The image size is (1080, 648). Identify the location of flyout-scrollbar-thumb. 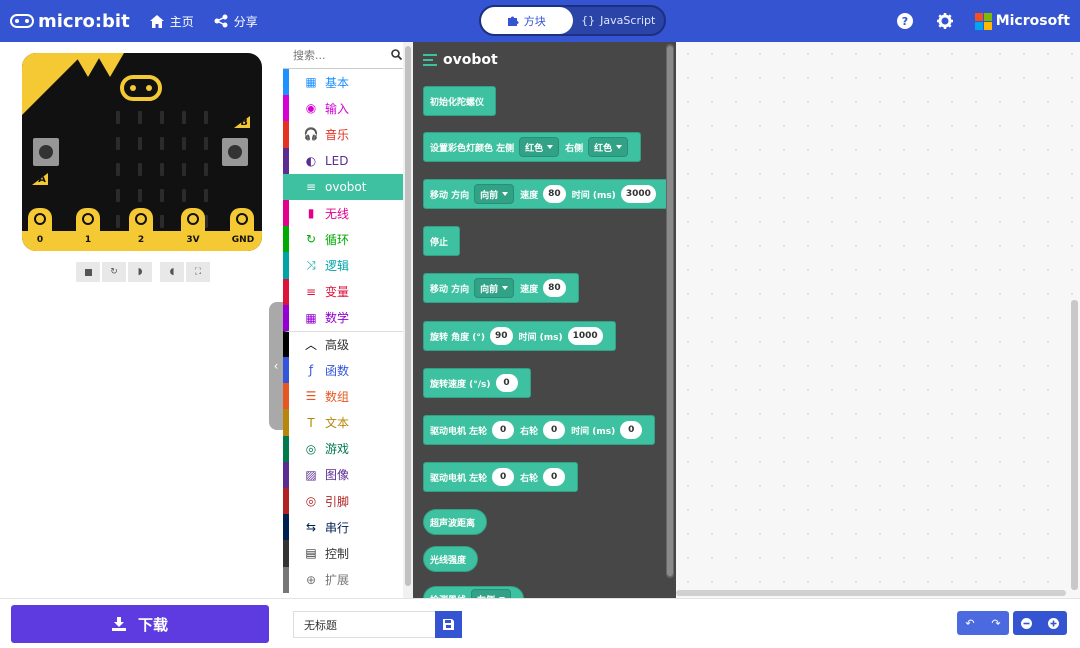
(670, 311).